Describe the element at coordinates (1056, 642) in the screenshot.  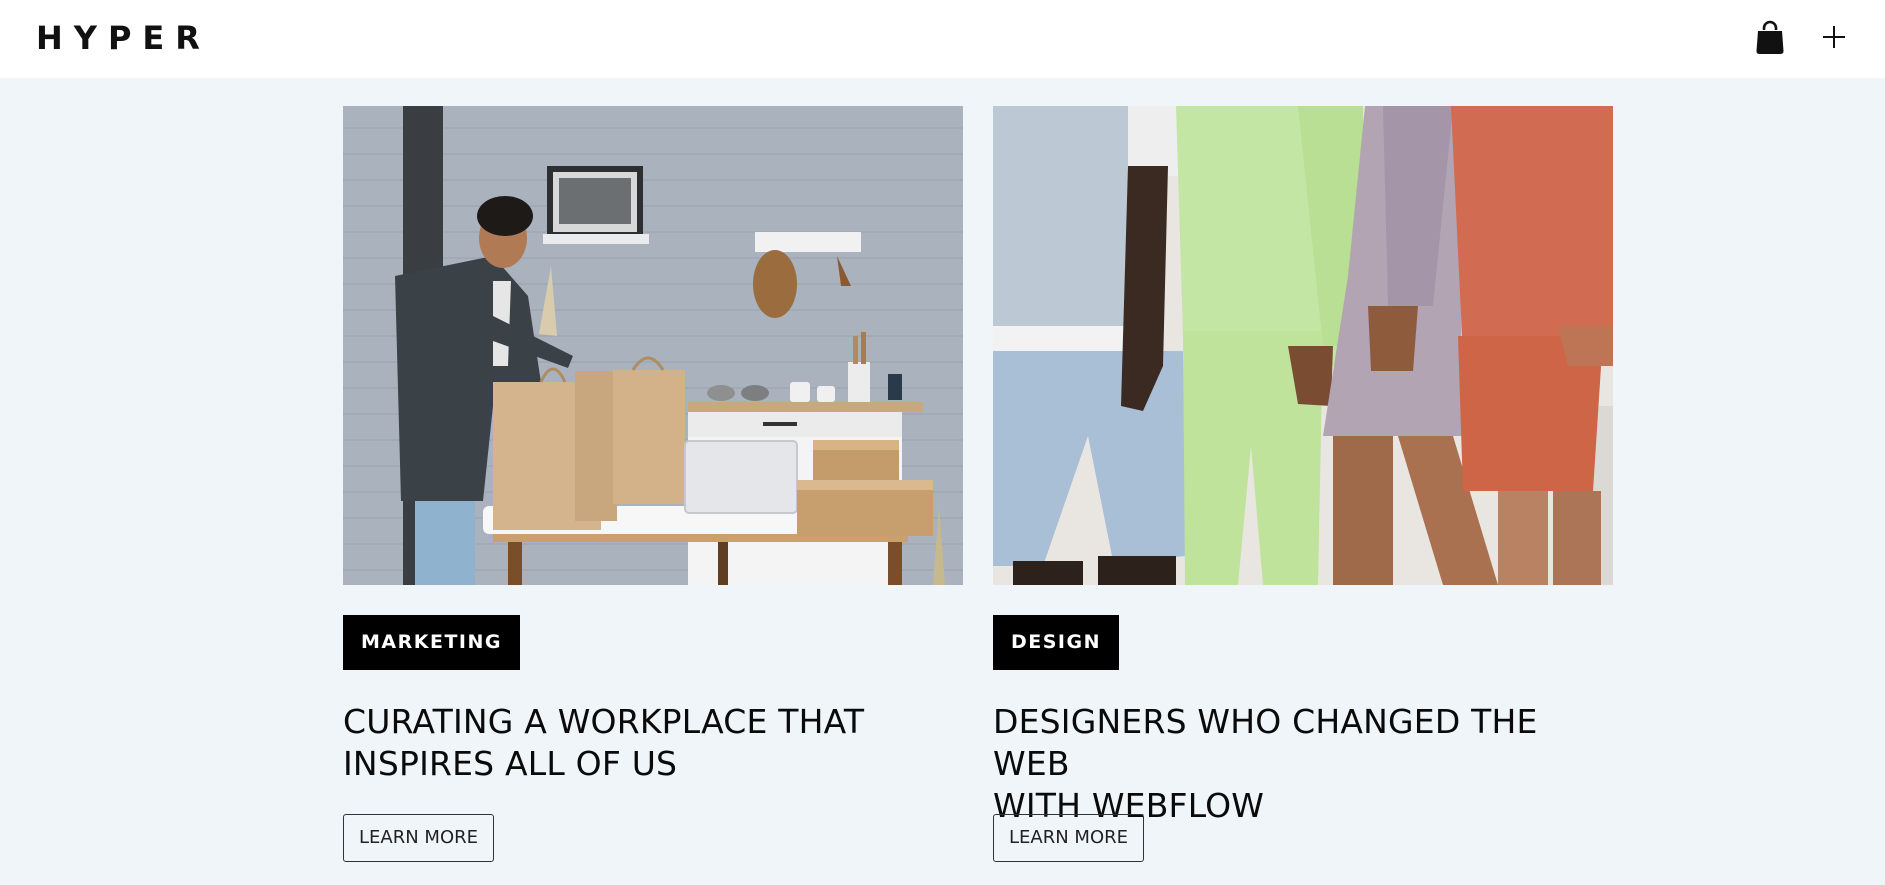
I see `category-tag: DESIGN` at that location.